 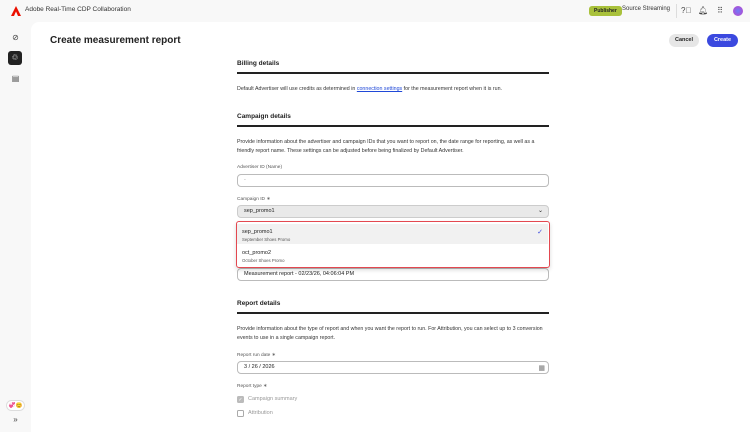 What do you see at coordinates (541, 368) in the screenshot?
I see `calendar-icon: ▦` at bounding box center [541, 368].